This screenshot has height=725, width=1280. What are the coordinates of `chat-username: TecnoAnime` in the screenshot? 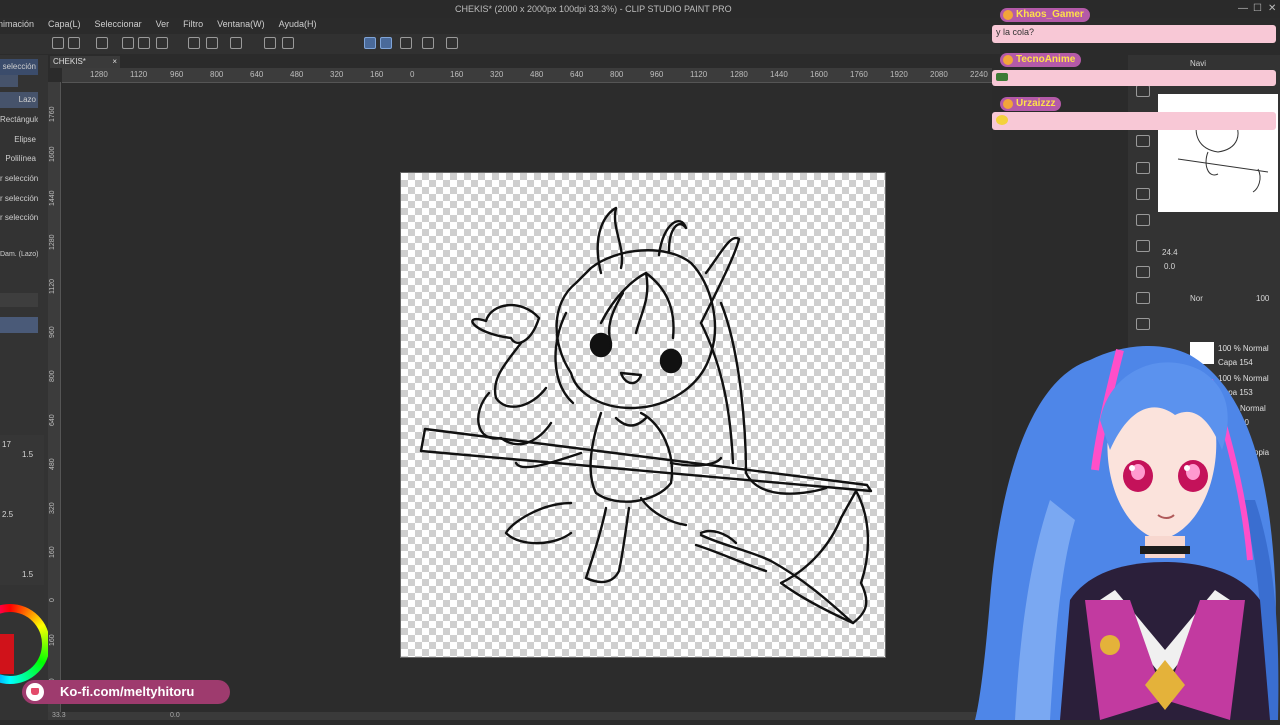 It's located at (1041, 60).